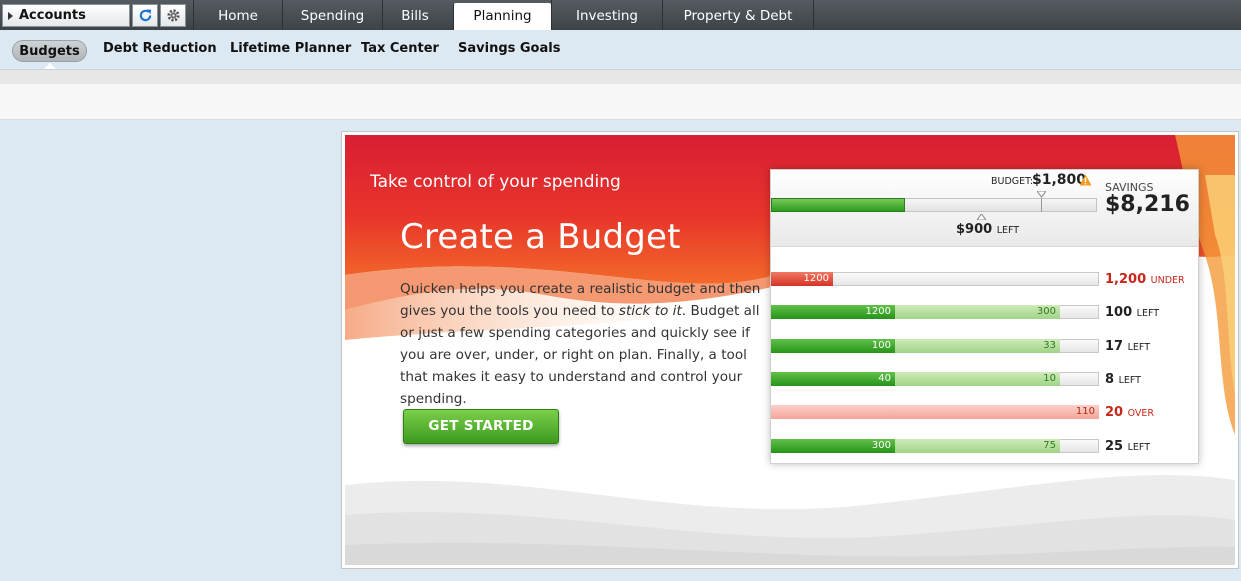 The height and width of the screenshot is (581, 1241). I want to click on refresh-icon, so click(145, 15).